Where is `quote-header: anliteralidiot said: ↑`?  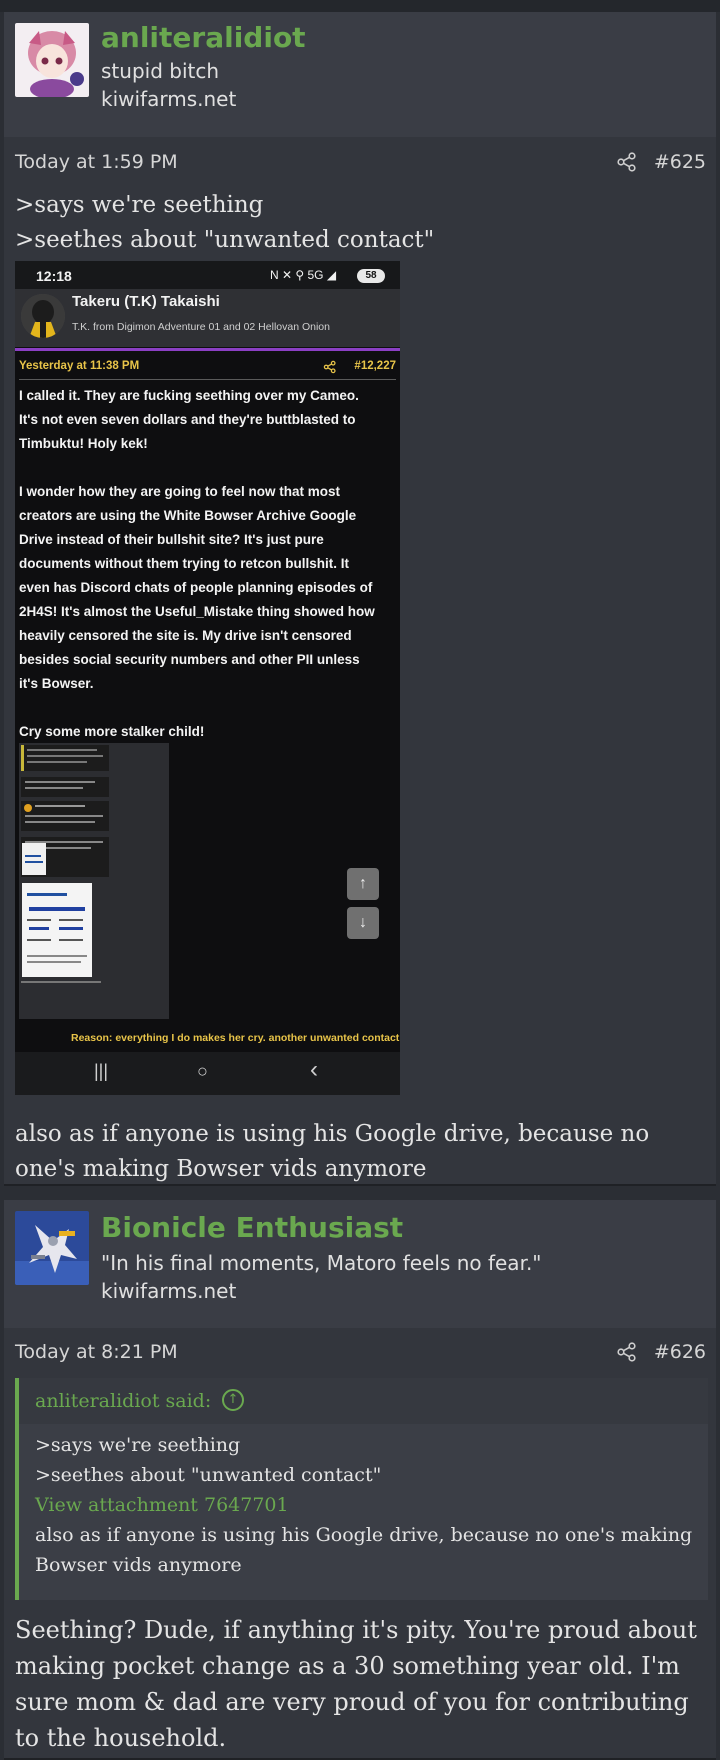 quote-header: anliteralidiot said: ↑ is located at coordinates (363, 1401).